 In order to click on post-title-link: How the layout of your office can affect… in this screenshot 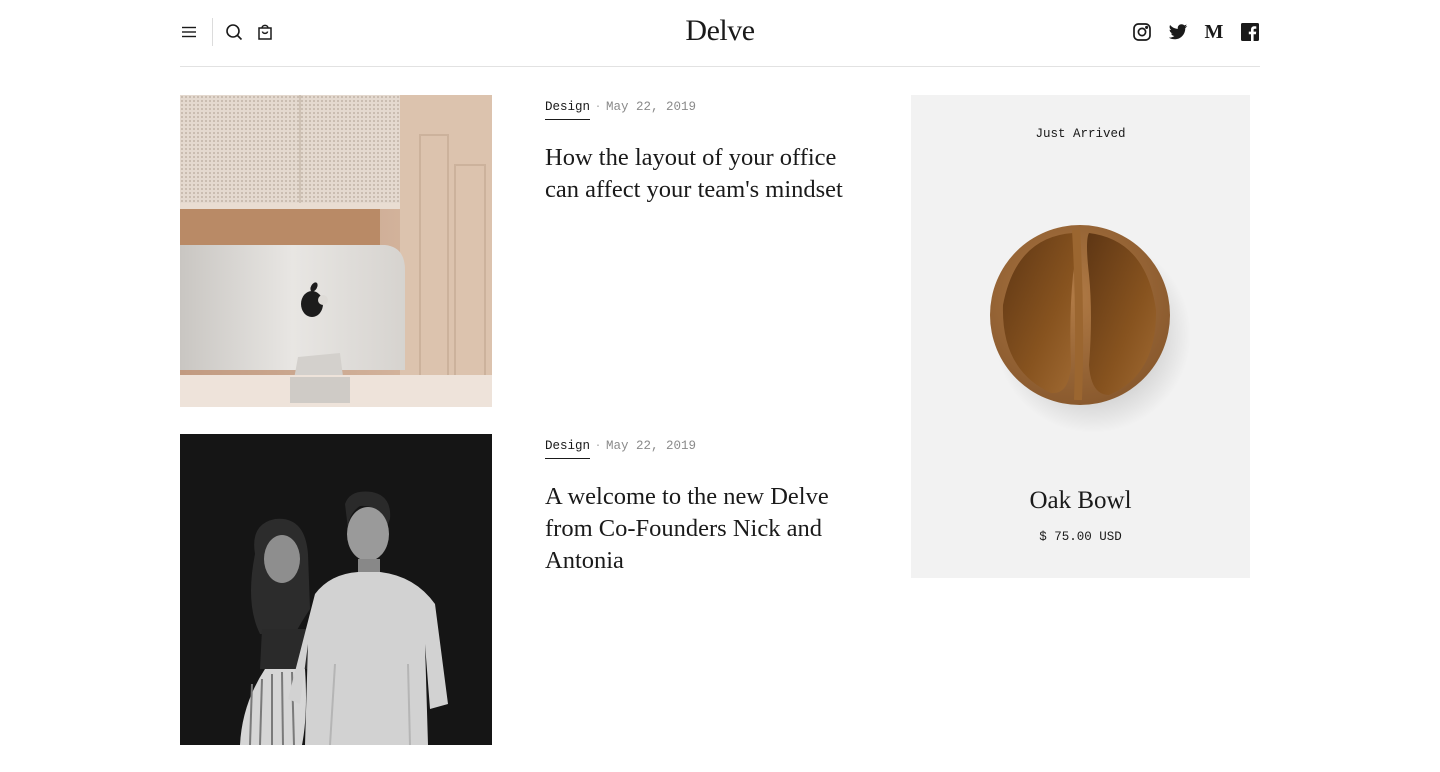, I will do `click(705, 174)`.